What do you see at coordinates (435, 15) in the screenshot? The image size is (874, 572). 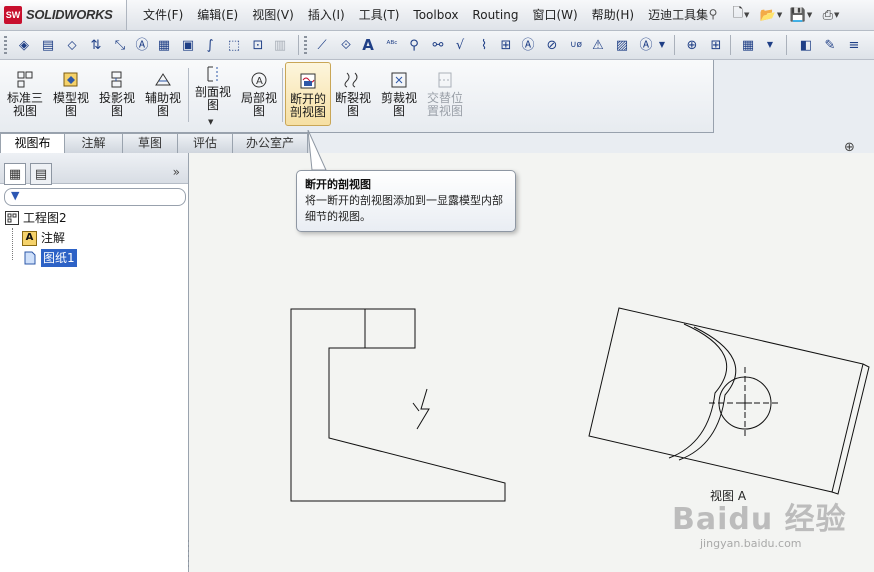 I see `menu-toolbox: Toolbox` at bounding box center [435, 15].